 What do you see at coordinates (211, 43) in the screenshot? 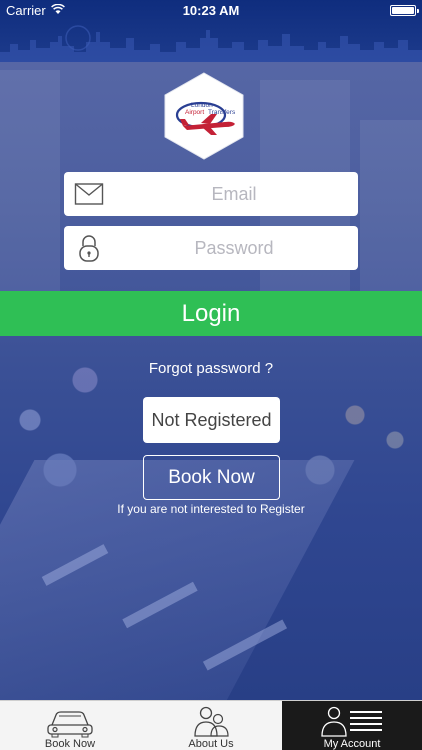
I see `skyline-graphic` at bounding box center [211, 43].